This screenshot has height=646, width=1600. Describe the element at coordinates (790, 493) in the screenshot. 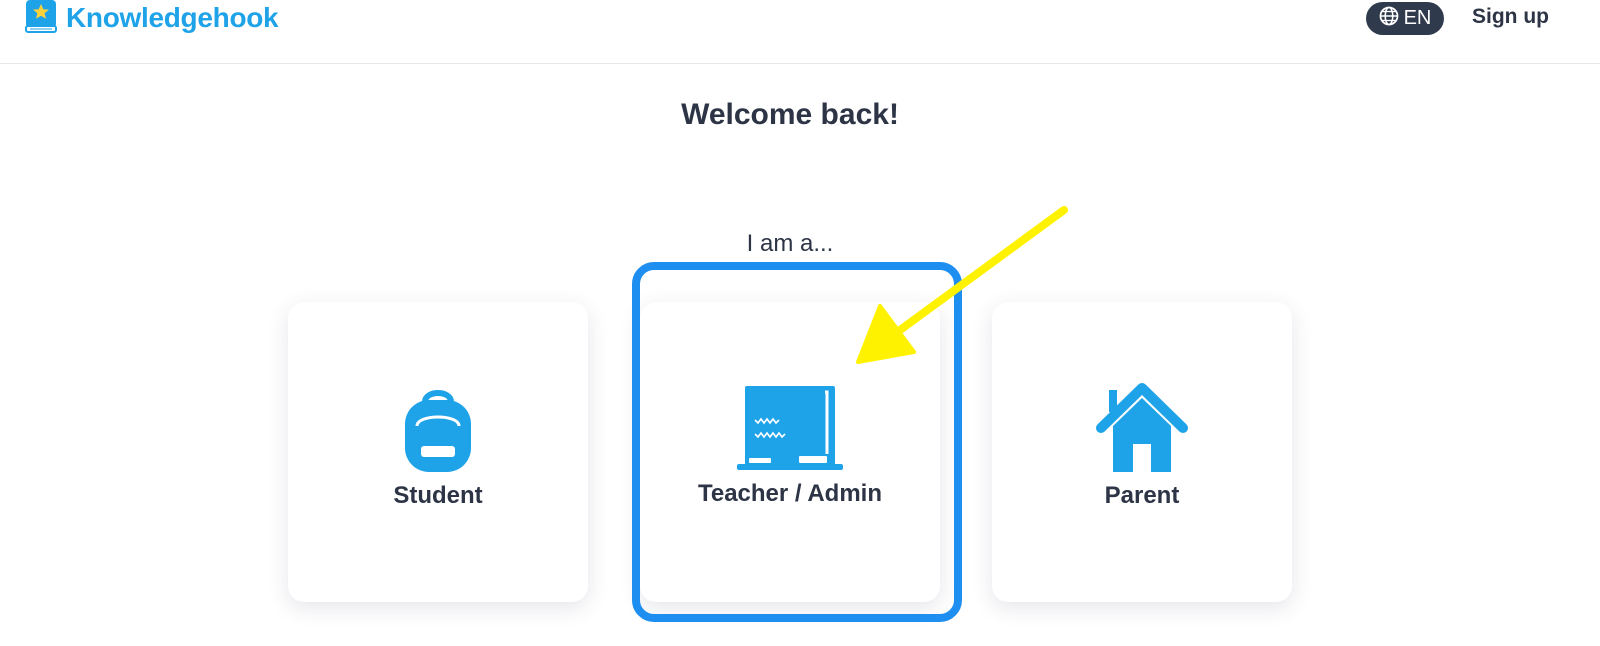

I see `role-label-teacher-admin: Teacher / Admin` at that location.